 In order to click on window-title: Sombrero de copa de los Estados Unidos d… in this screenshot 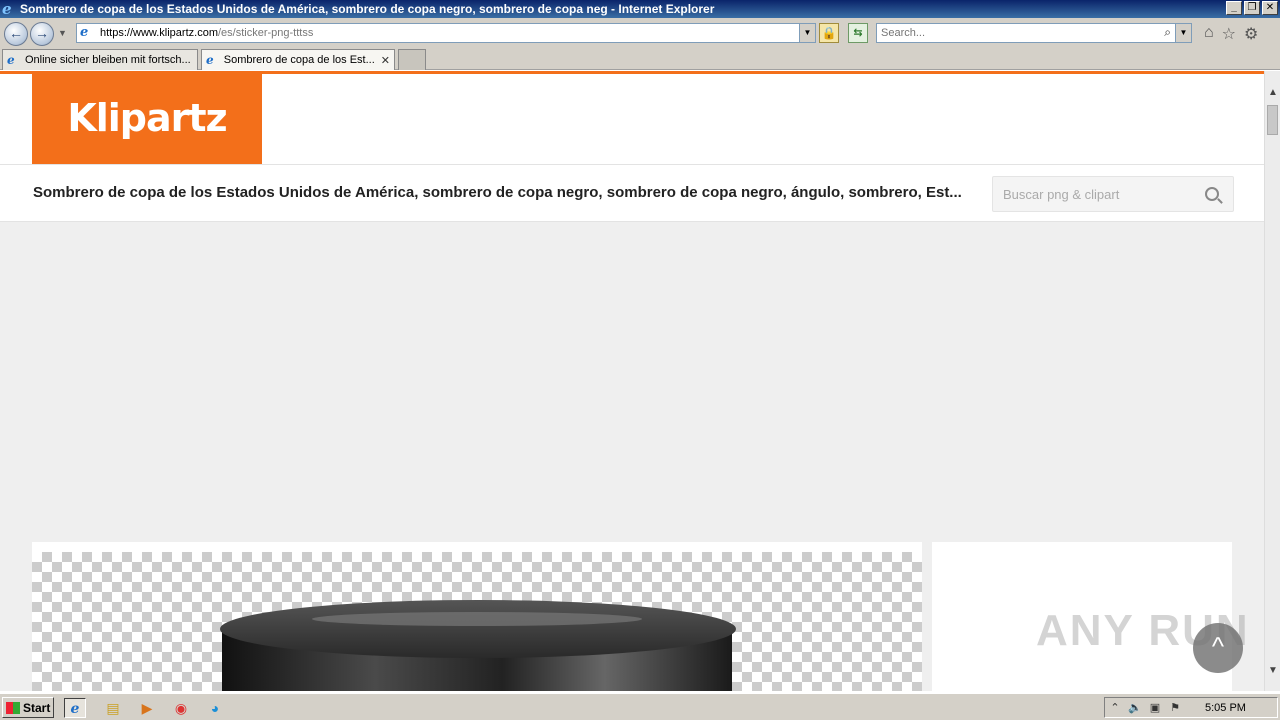, I will do `click(367, 9)`.